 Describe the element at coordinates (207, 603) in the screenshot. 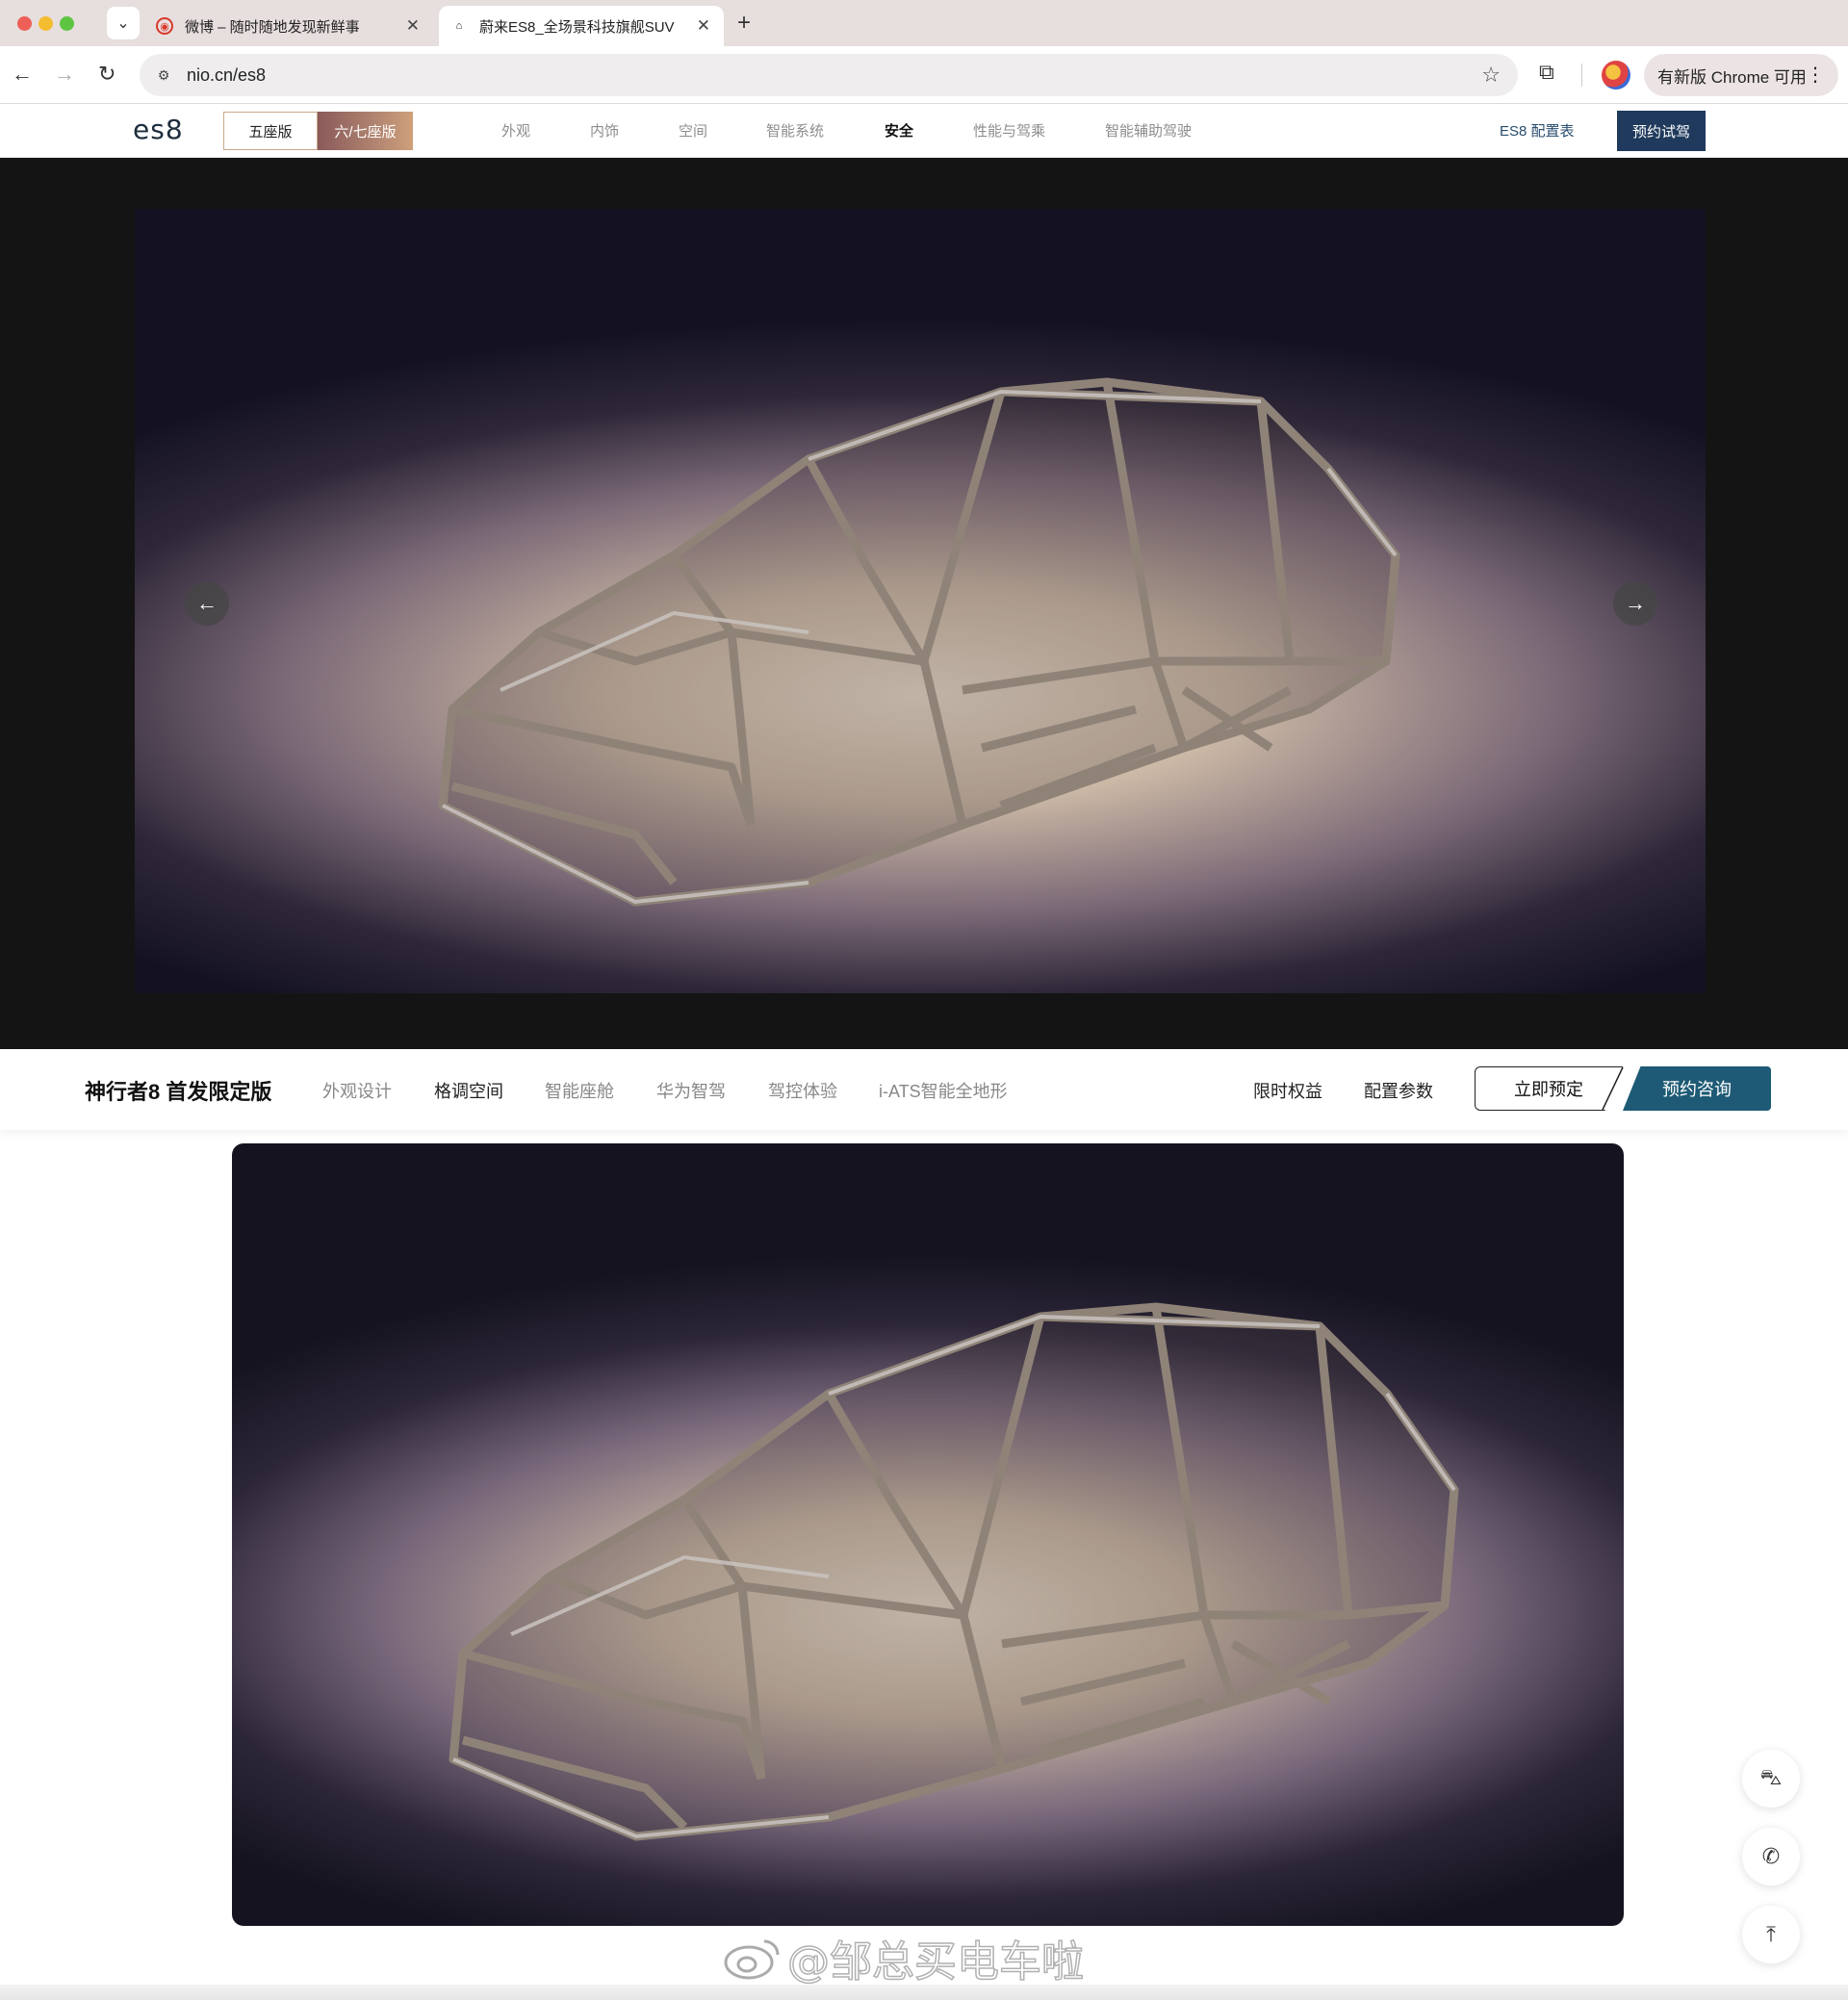

I see `carousel-prev-arrow-icon: ←` at that location.